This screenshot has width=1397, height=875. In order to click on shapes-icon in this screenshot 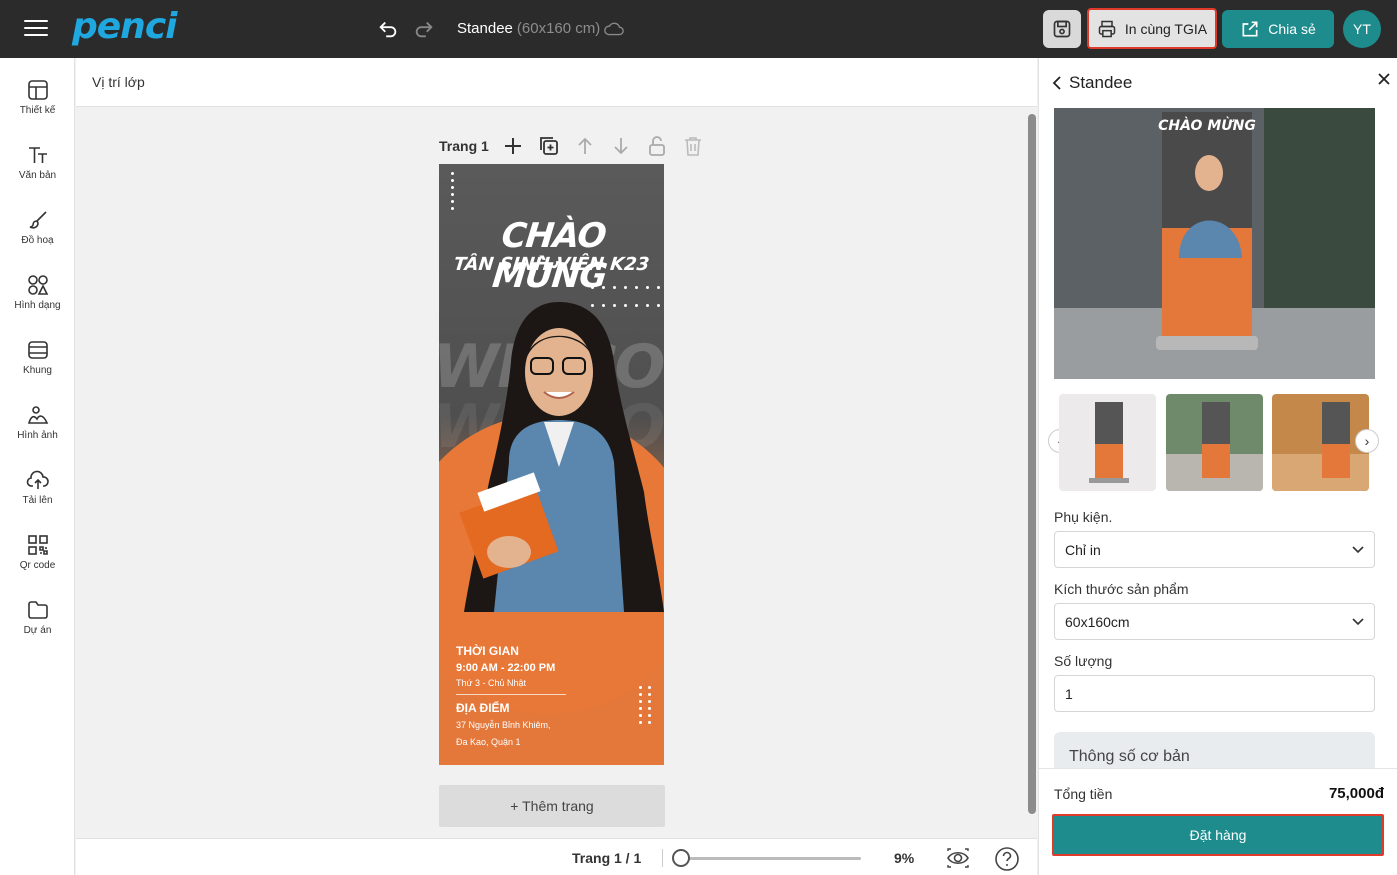, I will do `click(37, 285)`.